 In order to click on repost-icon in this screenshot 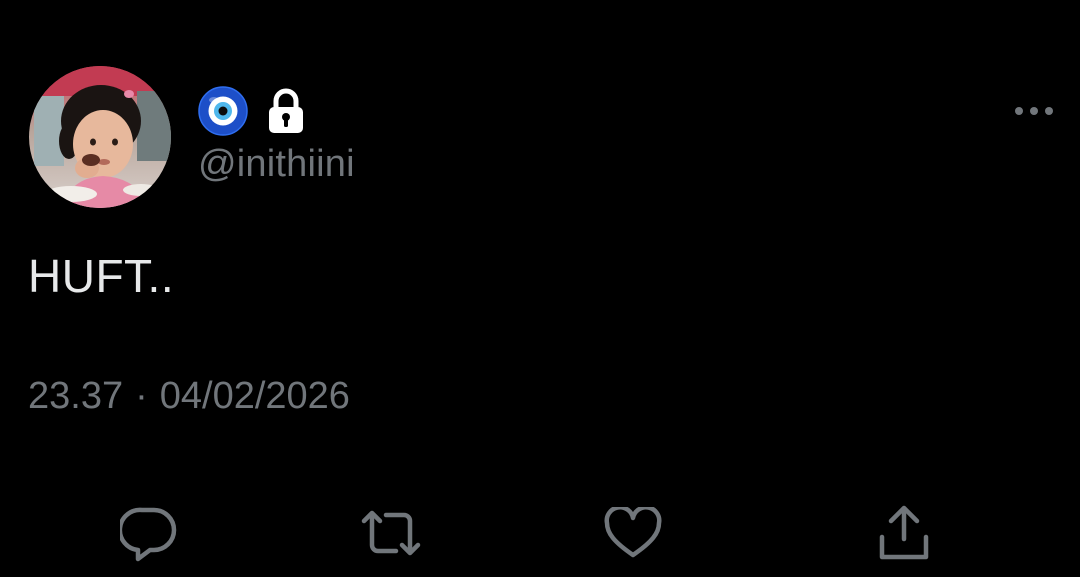, I will do `click(391, 535)`.